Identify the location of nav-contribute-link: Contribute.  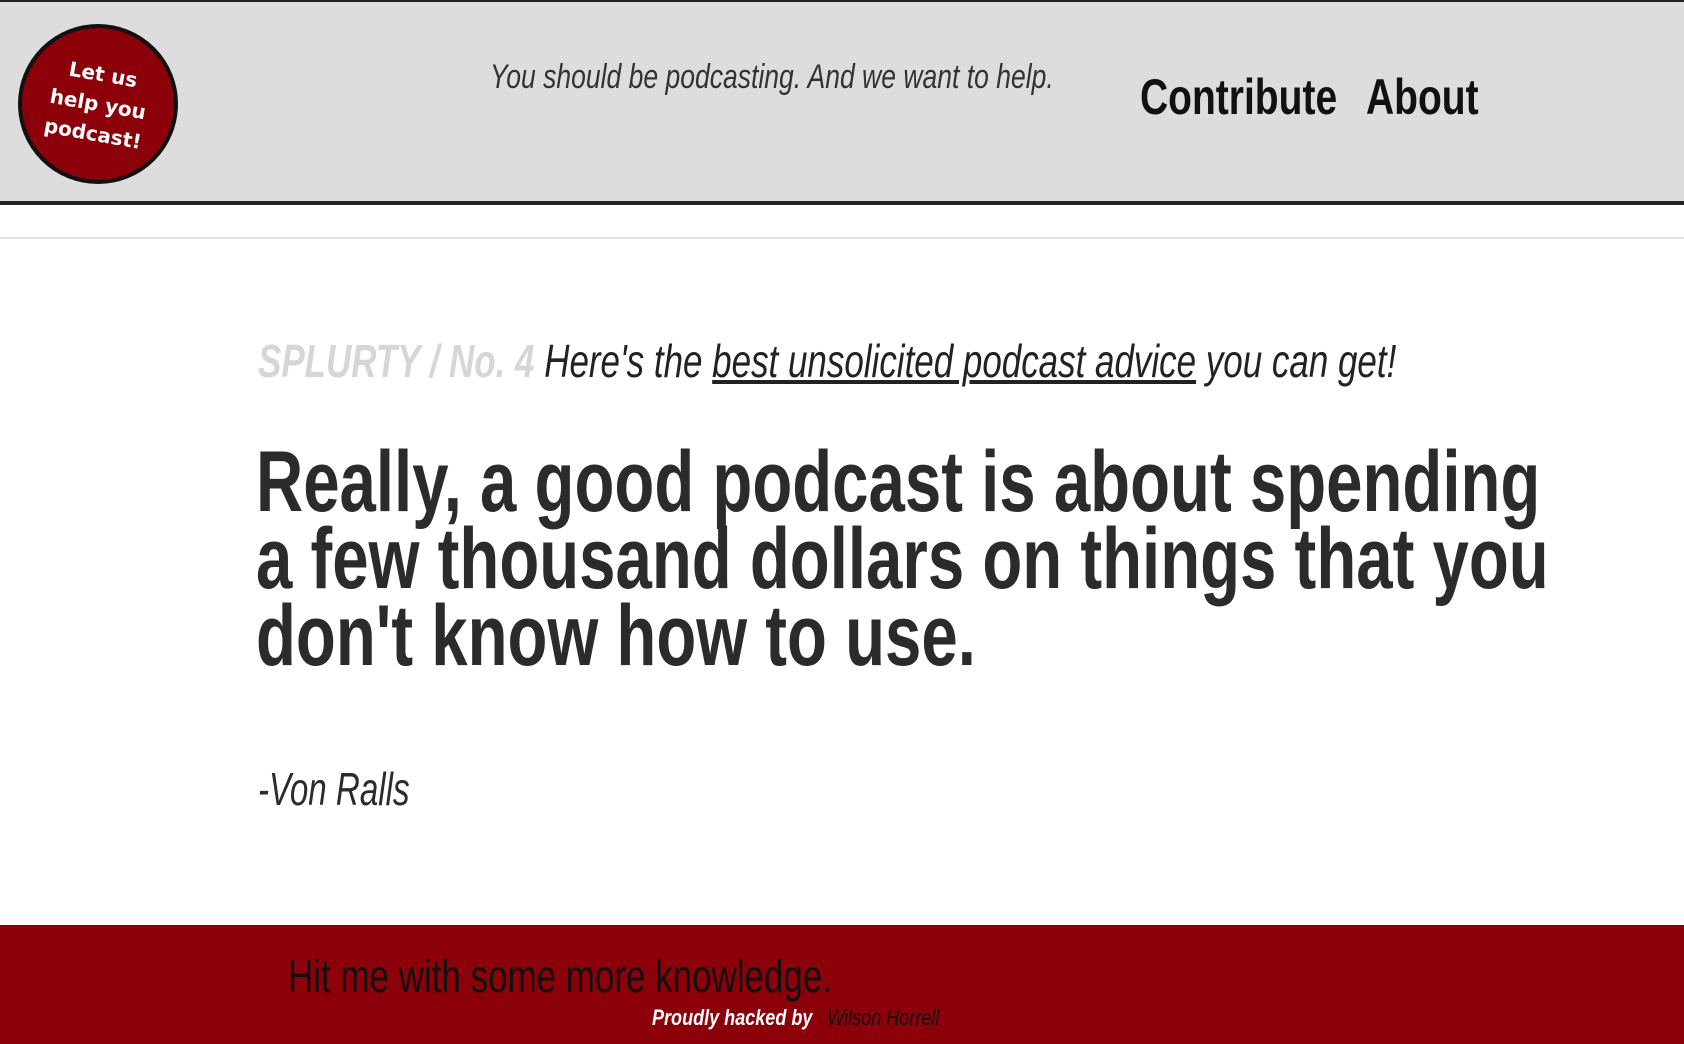
(1238, 97).